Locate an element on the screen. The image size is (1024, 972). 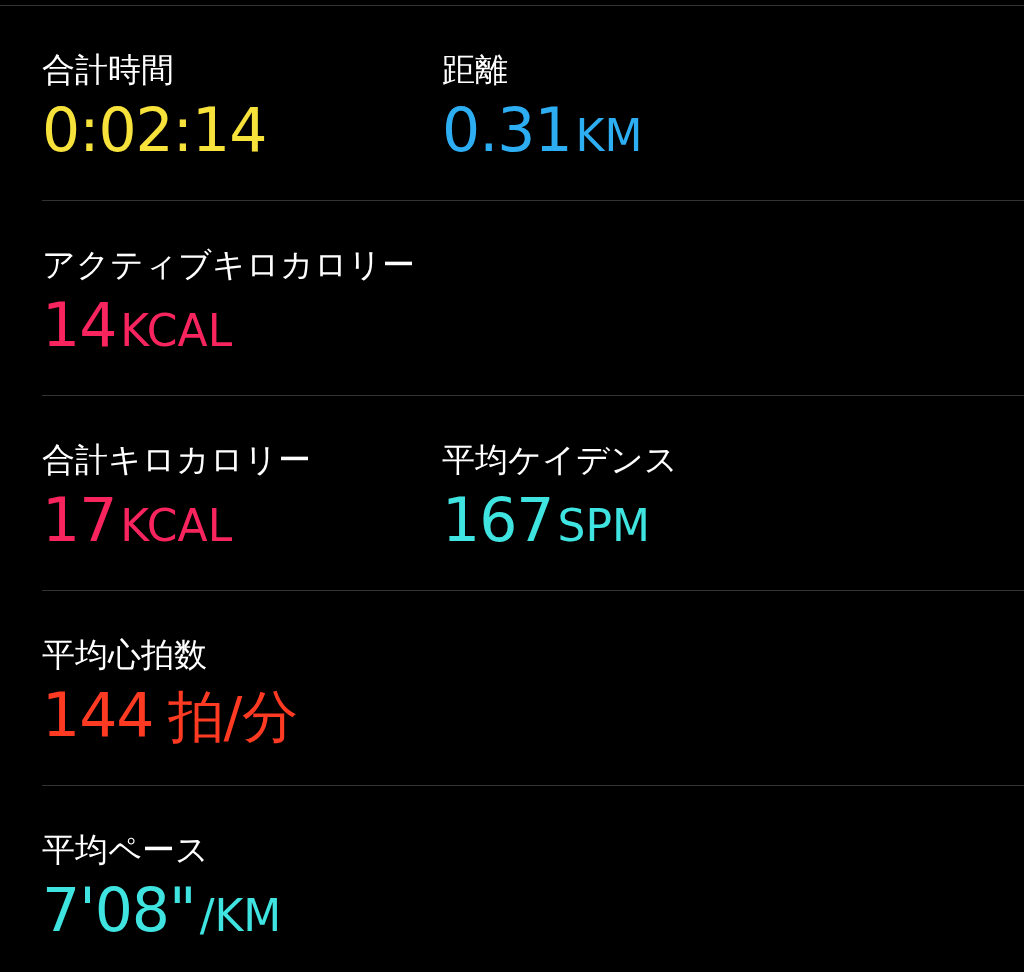
metric-value: 0:02:14 is located at coordinates (154, 130).